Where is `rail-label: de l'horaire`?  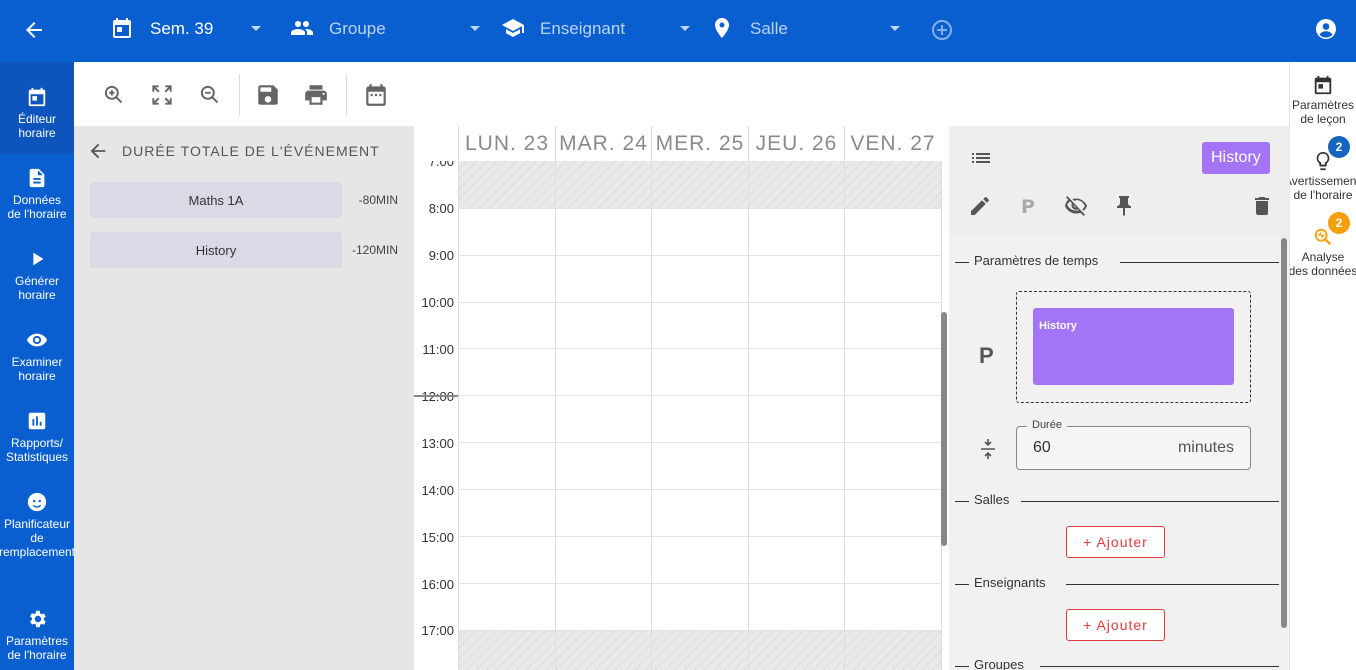 rail-label: de l'horaire is located at coordinates (1323, 195).